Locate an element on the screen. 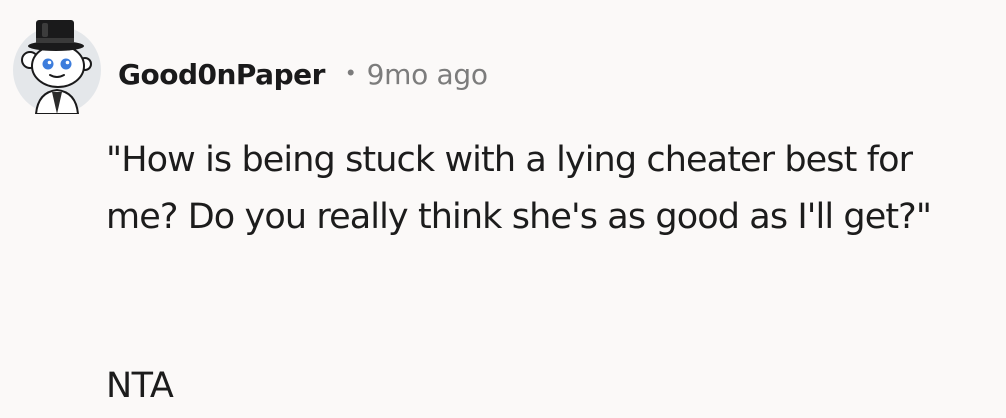  avatar is located at coordinates (57, 64).